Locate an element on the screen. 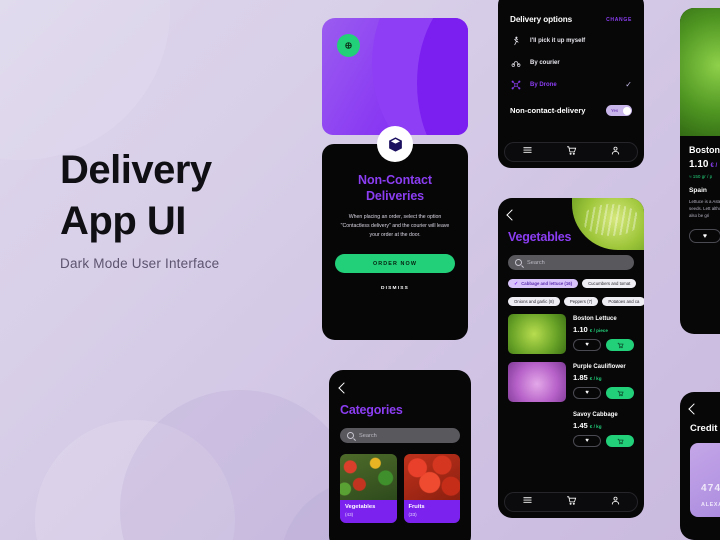 This screenshot has height=540, width=720. category-card-fruits: Fruits (33) is located at coordinates (431, 488).